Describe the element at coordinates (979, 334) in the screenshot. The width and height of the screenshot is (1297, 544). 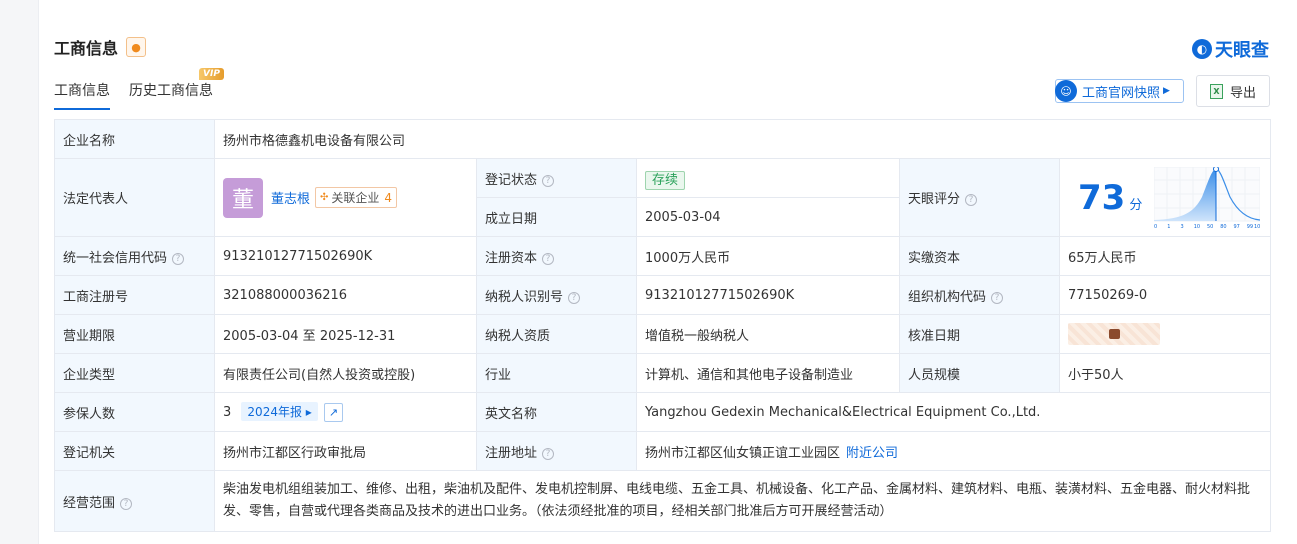
I see `approve-date-key: 核准日期` at that location.